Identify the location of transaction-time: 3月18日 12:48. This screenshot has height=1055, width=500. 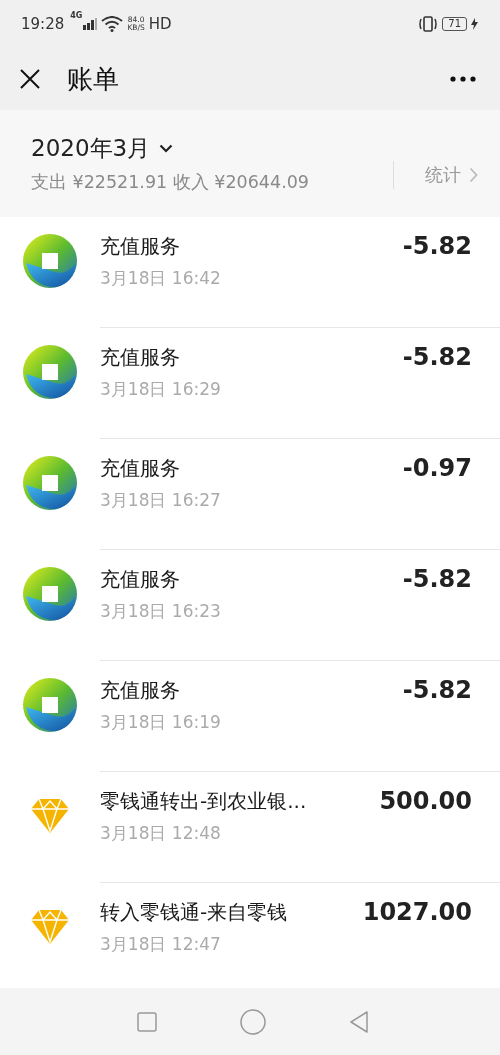
(161, 833).